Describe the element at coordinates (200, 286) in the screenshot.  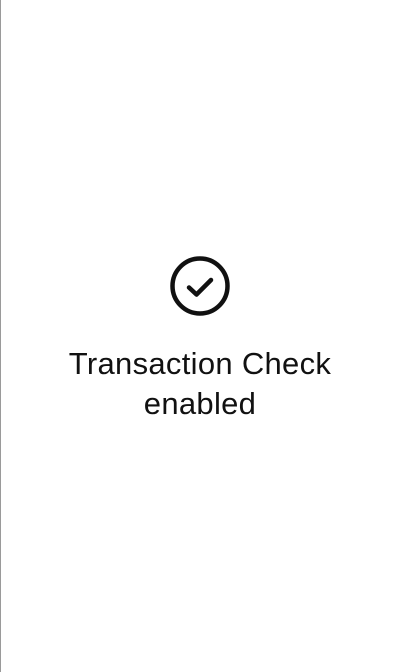
I see `check-circle-icon` at that location.